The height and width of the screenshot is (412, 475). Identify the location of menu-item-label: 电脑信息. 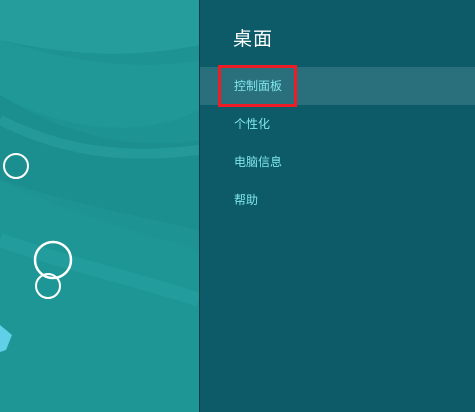
(258, 162).